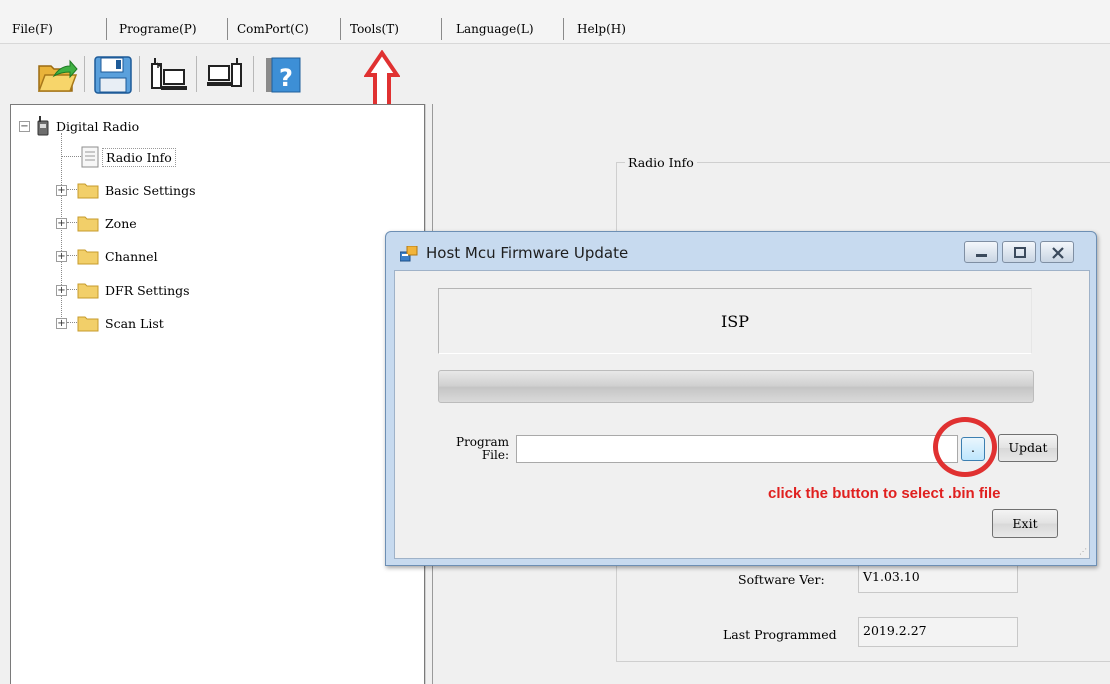 Image resolution: width=1110 pixels, height=684 pixels. I want to click on tree-item-label: Scan List, so click(134, 323).